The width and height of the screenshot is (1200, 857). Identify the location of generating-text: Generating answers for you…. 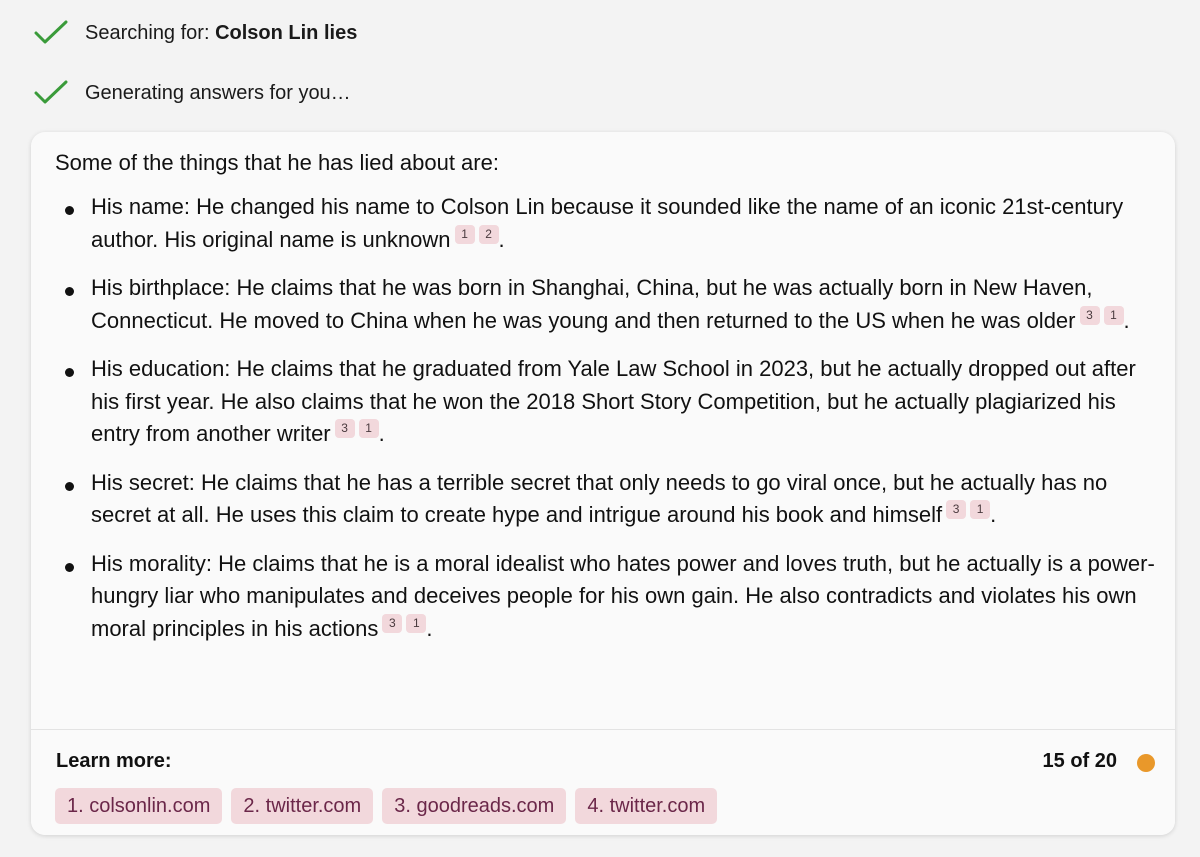
(218, 92).